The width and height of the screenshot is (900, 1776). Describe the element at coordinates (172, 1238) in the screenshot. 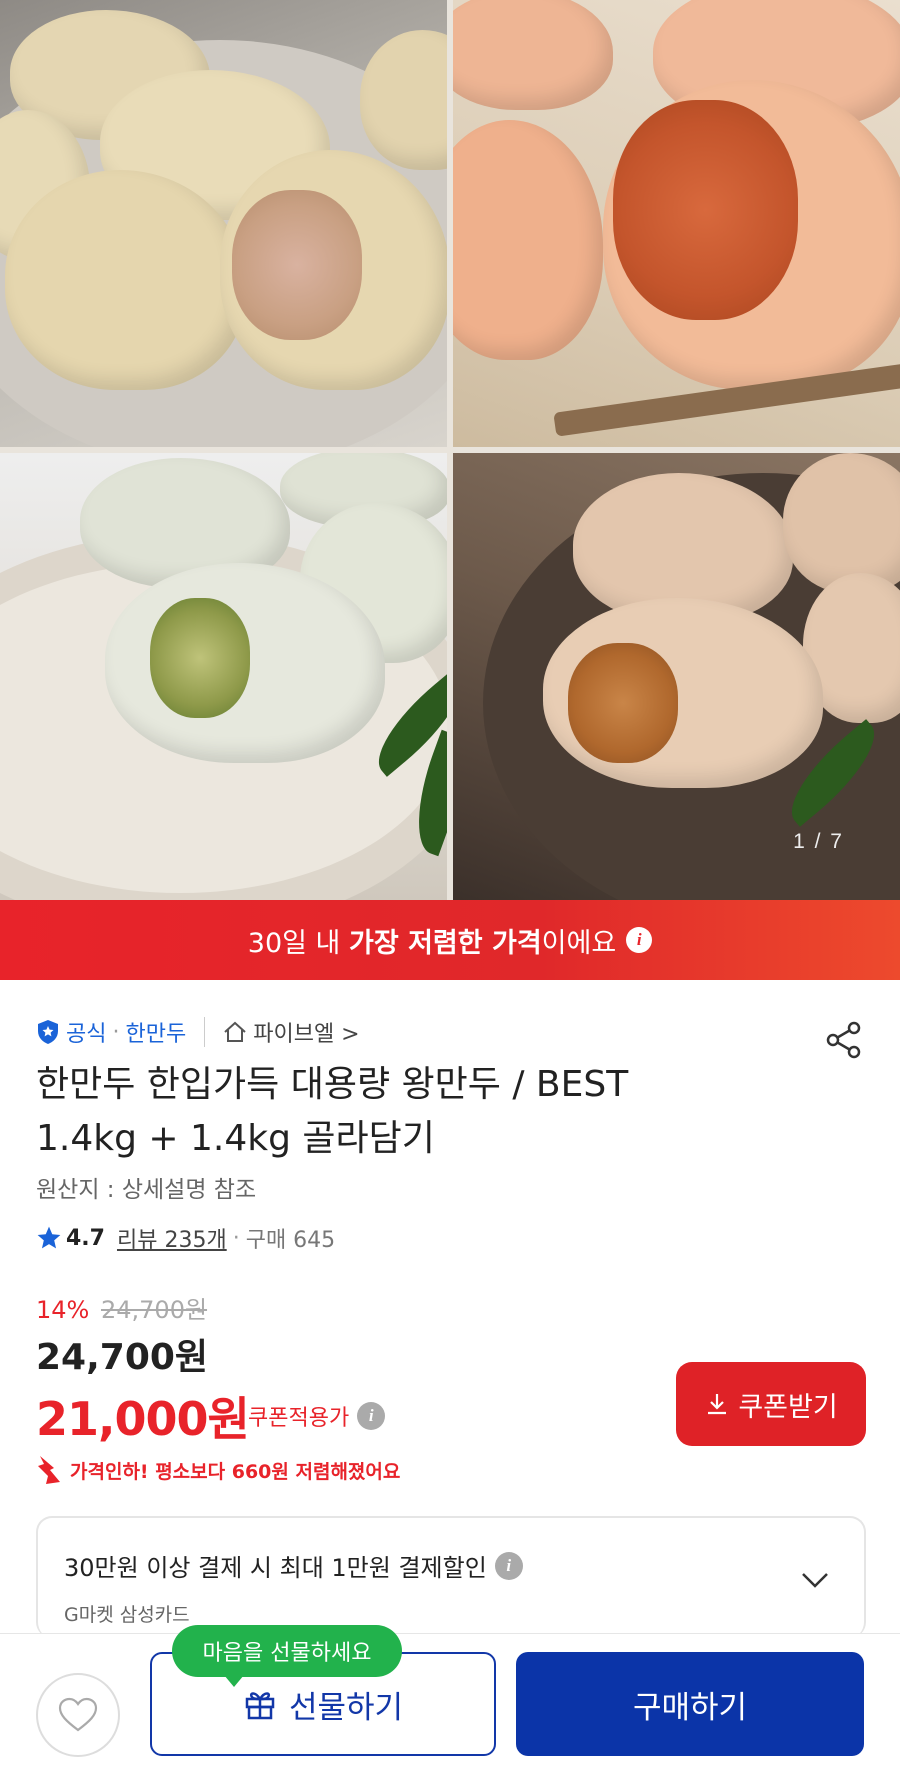

I see `review-count-link: 리뷰 235개` at that location.